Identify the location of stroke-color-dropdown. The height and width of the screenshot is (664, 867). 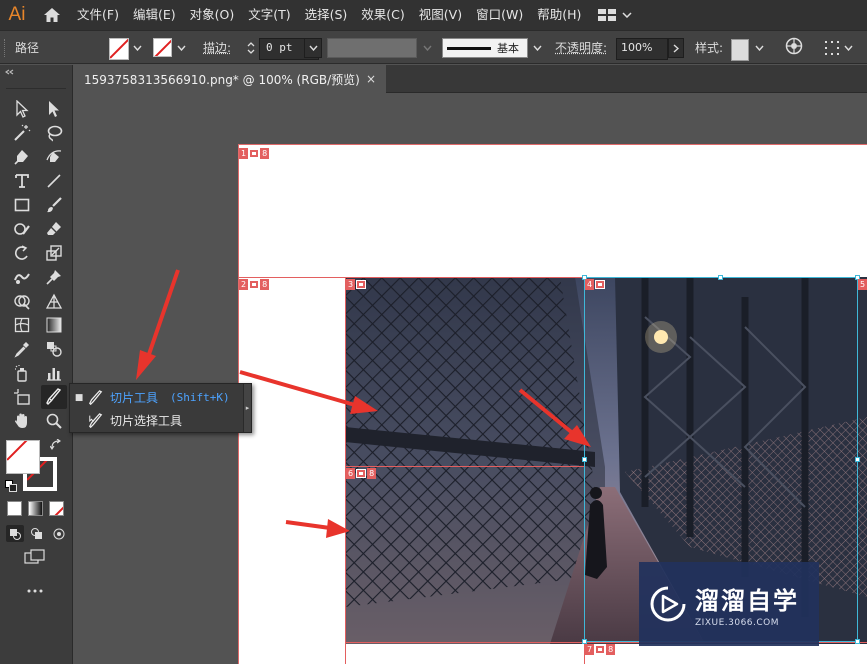
(181, 48).